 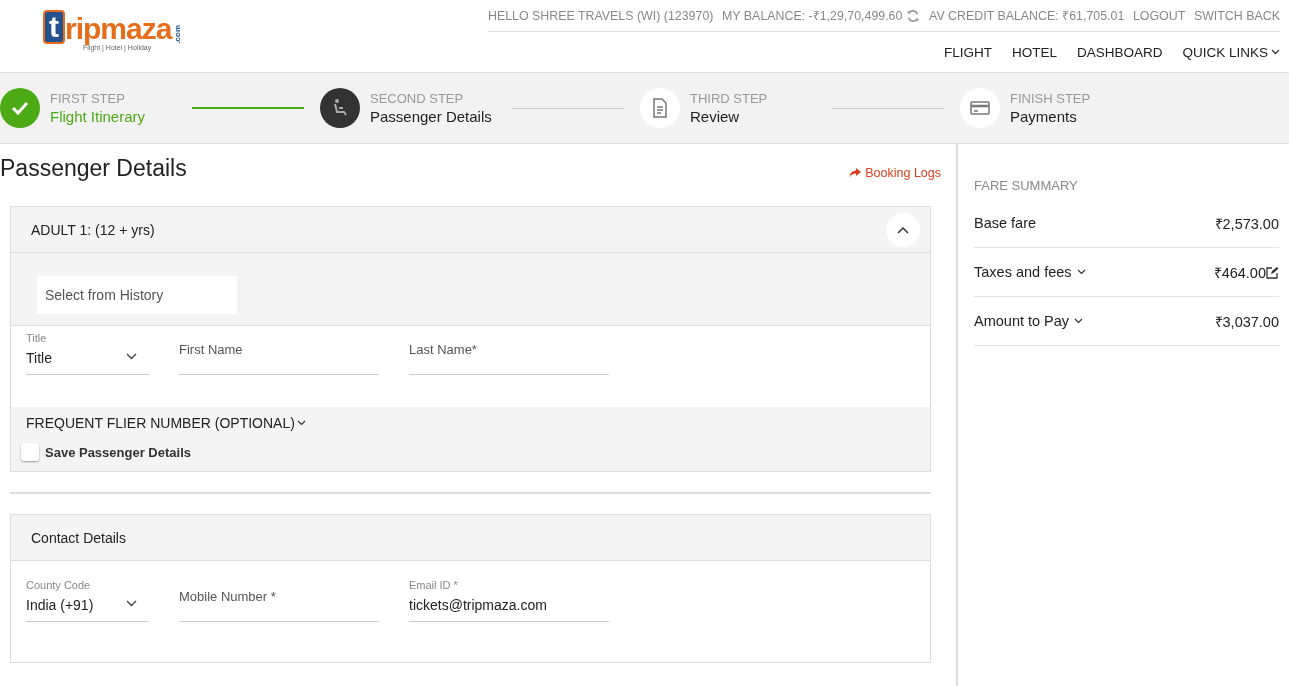 I want to click on step-title: Flight Itinerary, so click(x=98, y=116).